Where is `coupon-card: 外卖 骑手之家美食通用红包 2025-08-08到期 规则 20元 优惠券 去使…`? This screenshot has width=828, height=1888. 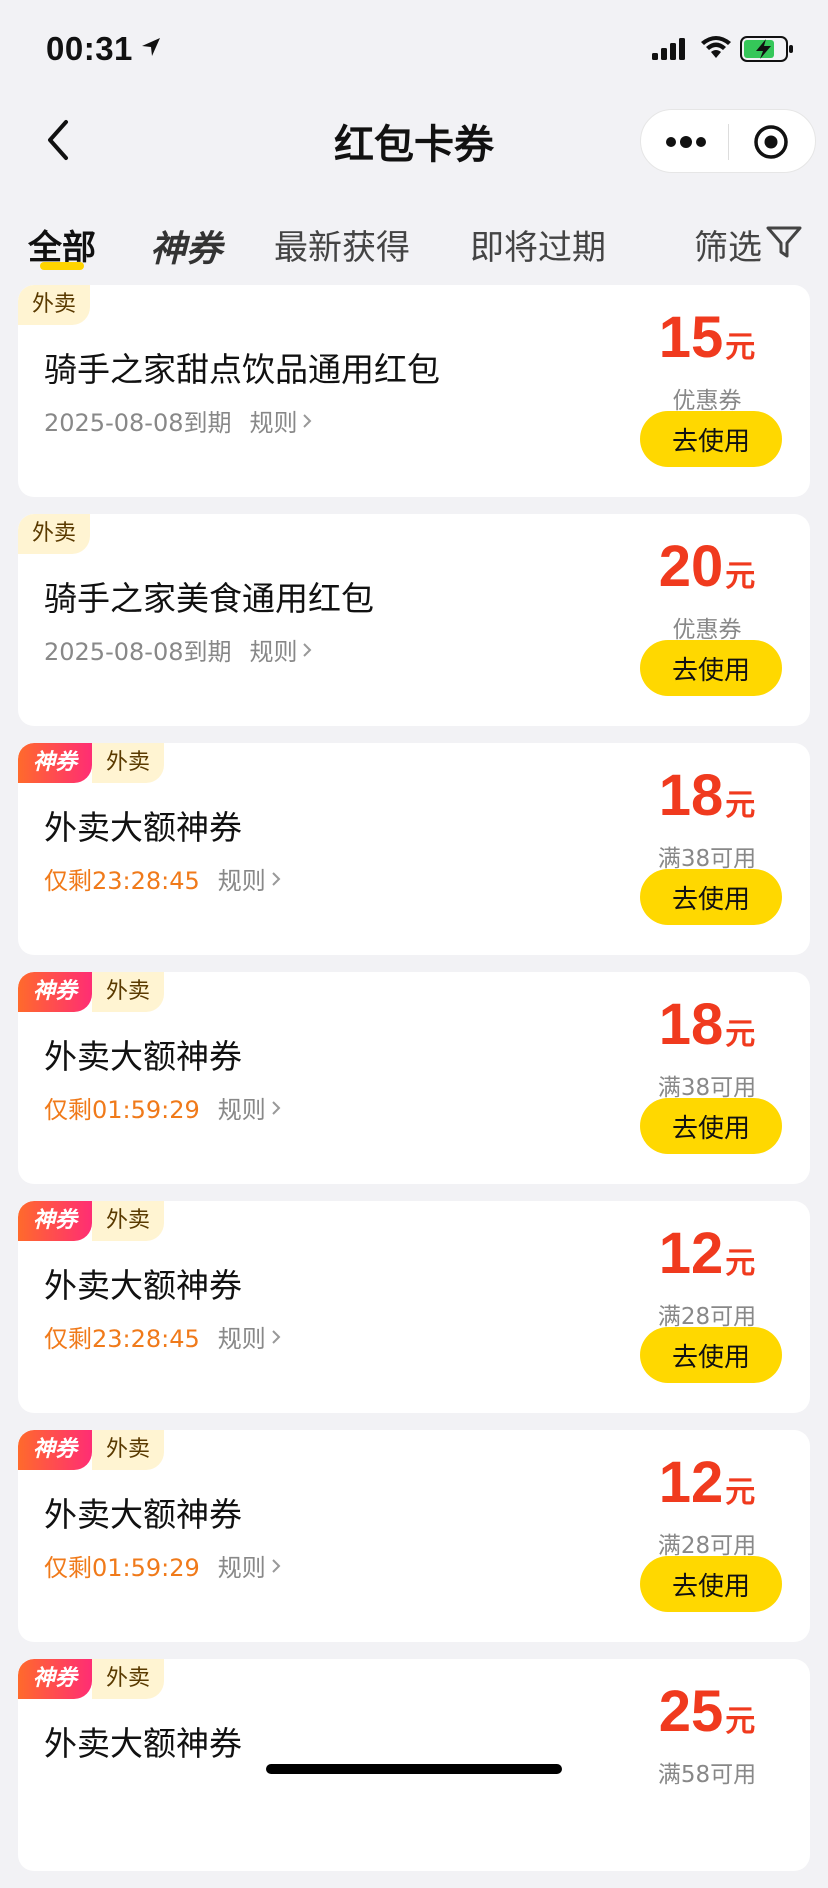 coupon-card: 外卖 骑手之家美食通用红包 2025-08-08到期 规则 20元 优惠券 去使… is located at coordinates (414, 620).